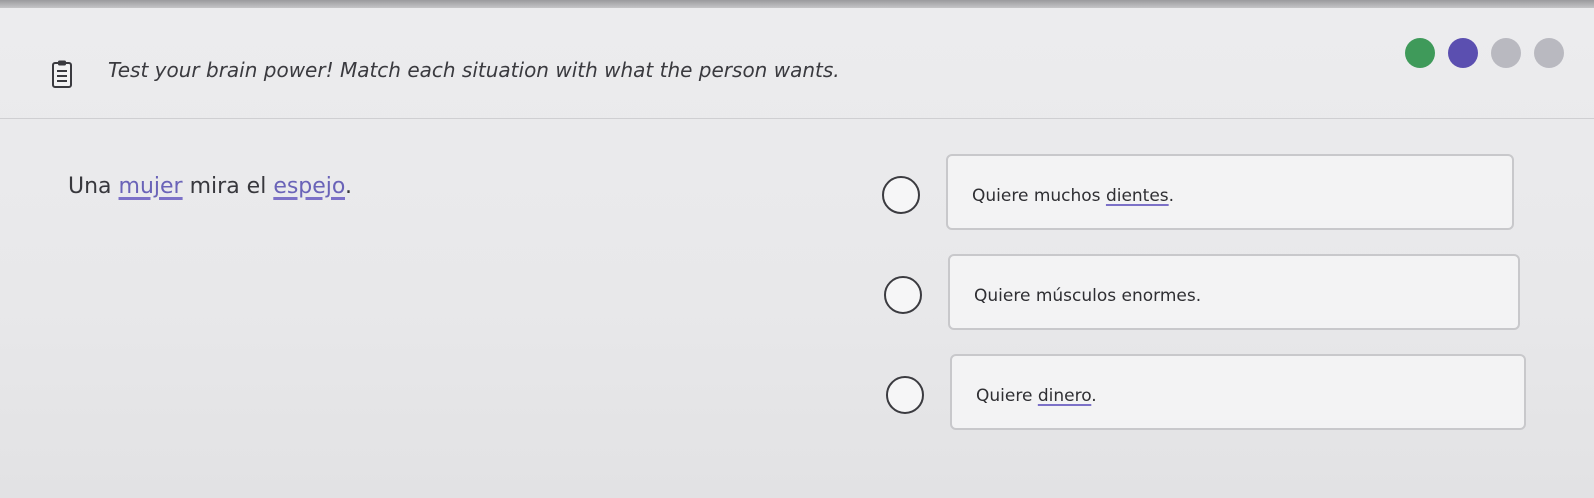 This screenshot has width=1594, height=498. I want to click on situation-prompt: Una mujer mira el espejo., so click(210, 186).